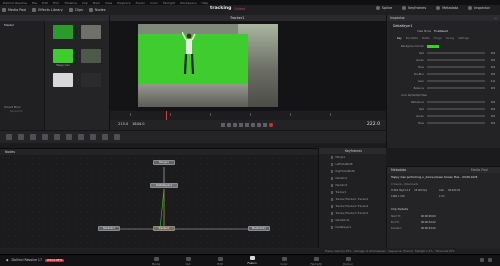  What do you see at coordinates (479, 8) in the screenshot?
I see `inspector-toggle: Inspector` at bounding box center [479, 8].